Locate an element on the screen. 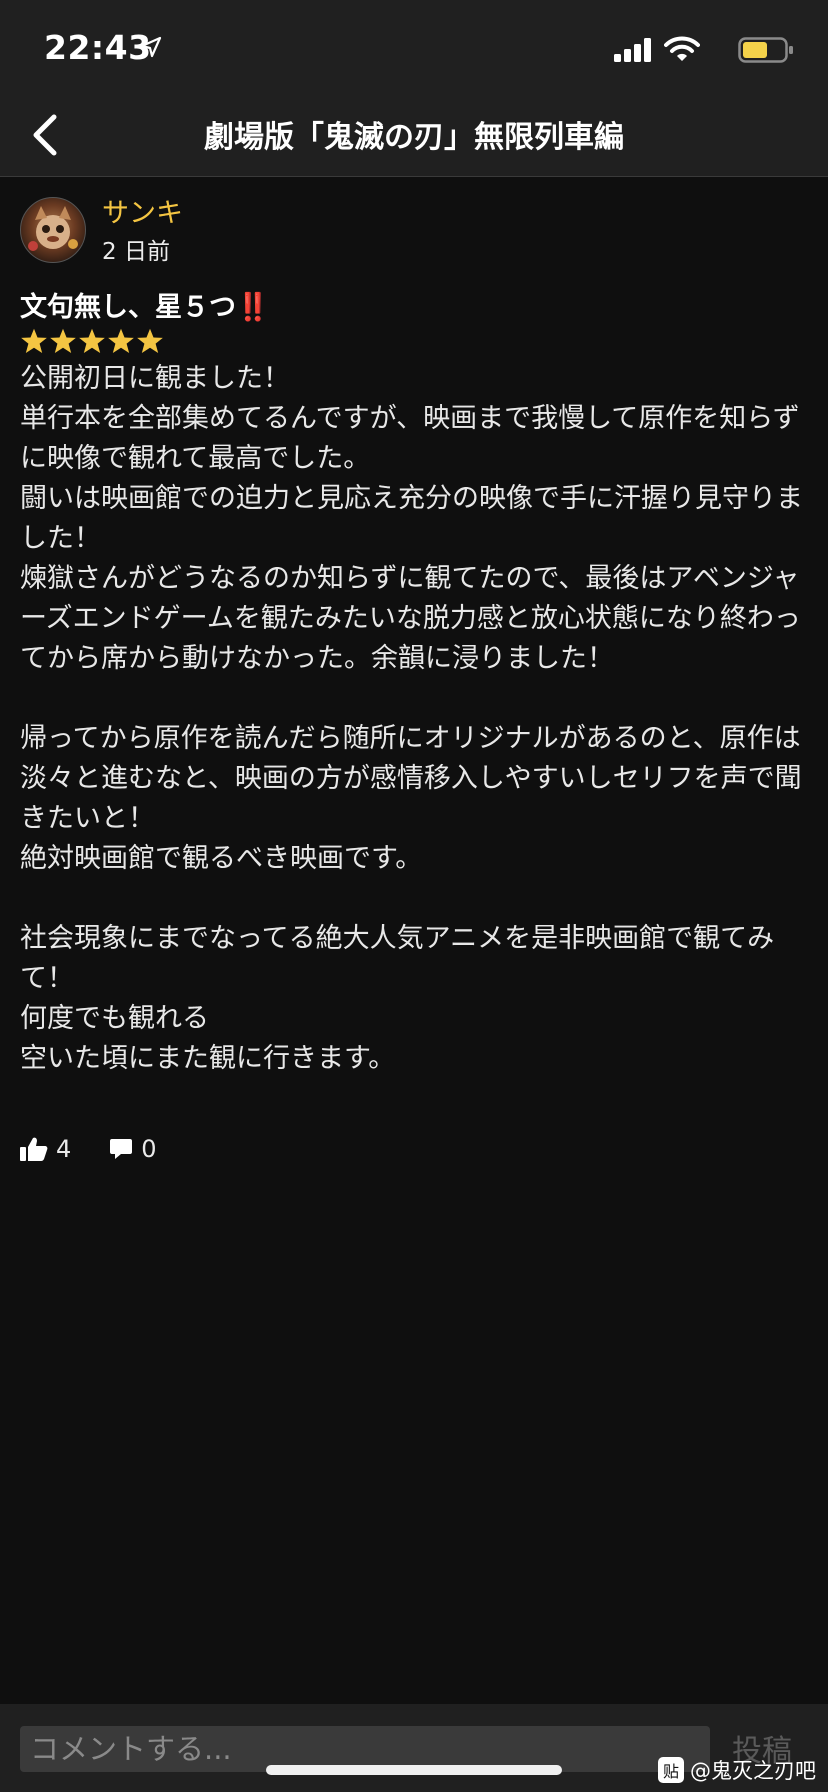 Image resolution: width=828 pixels, height=1792 pixels. chevron-left-icon is located at coordinates (45, 135).